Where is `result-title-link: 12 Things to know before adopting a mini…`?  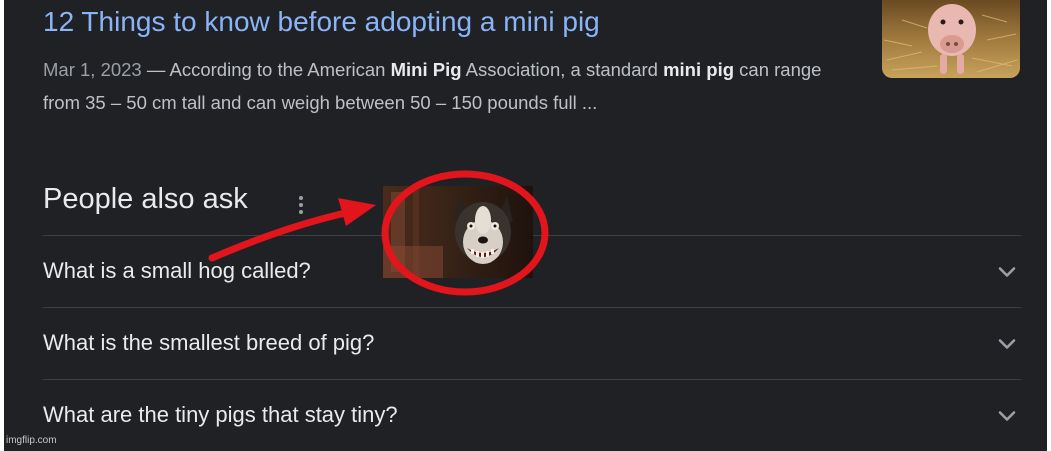 result-title-link: 12 Things to know before adopting a mini… is located at coordinates (321, 22).